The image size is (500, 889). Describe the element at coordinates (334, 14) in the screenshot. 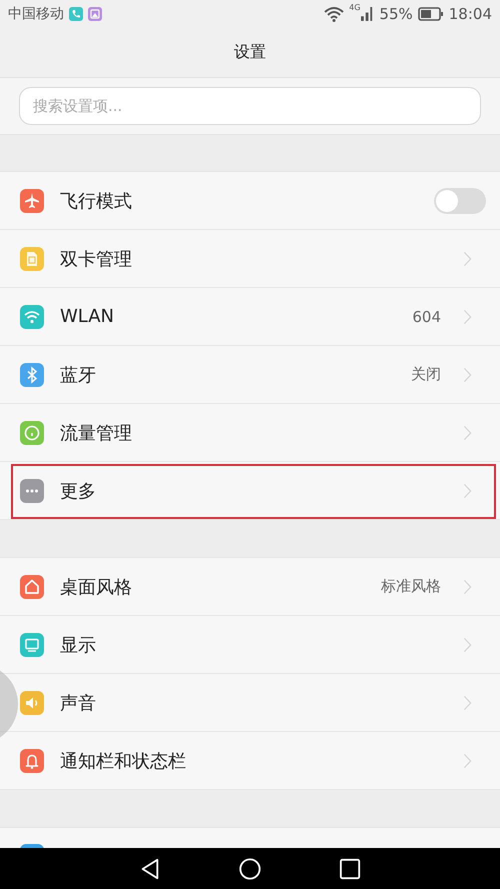

I see `wifi-icon` at that location.